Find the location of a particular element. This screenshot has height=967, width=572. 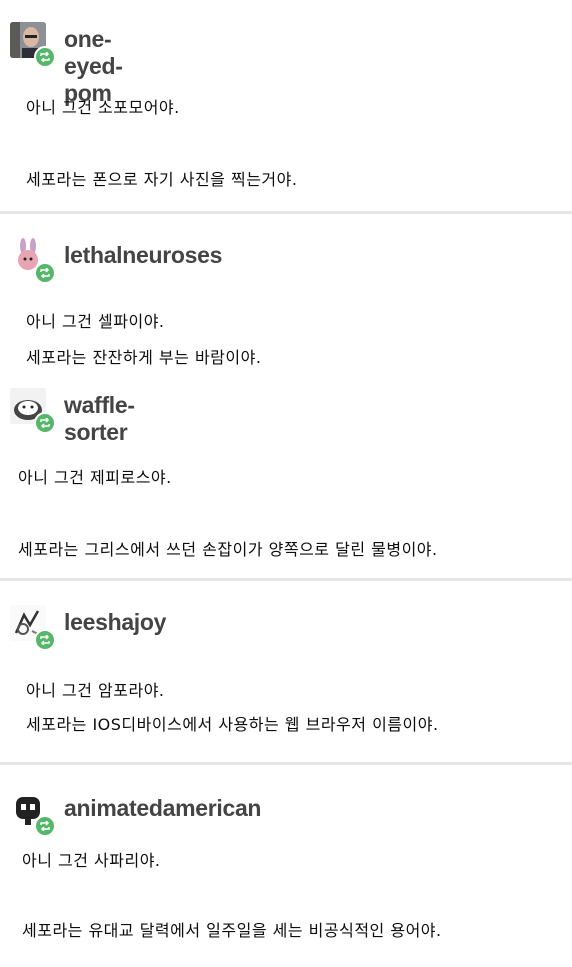

reply-line-2: 세포라는 폰으로 자기 사진을 찍는거야. is located at coordinates (162, 179).